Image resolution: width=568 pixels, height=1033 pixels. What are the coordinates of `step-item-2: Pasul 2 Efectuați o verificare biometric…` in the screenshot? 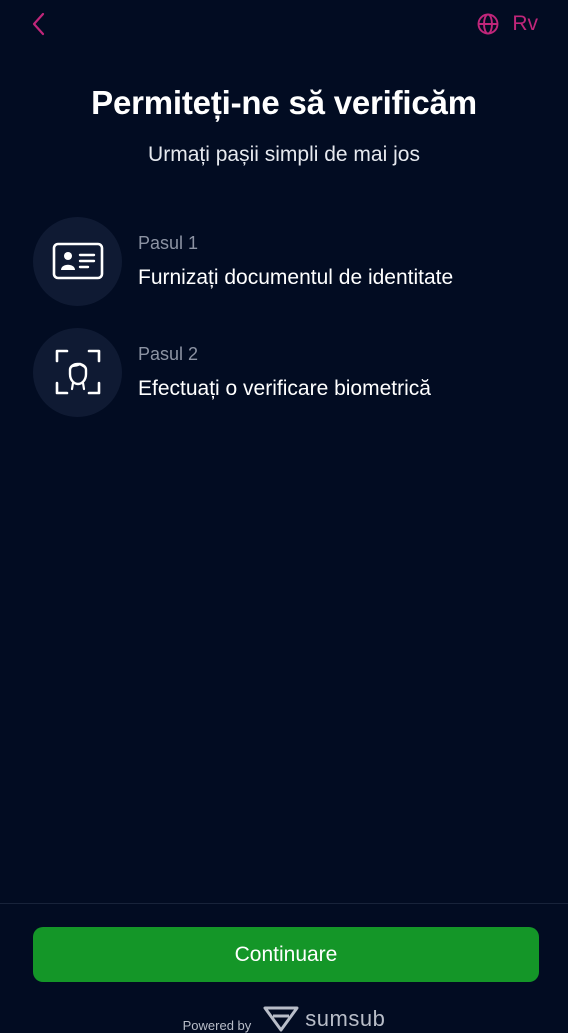 It's located at (290, 372).